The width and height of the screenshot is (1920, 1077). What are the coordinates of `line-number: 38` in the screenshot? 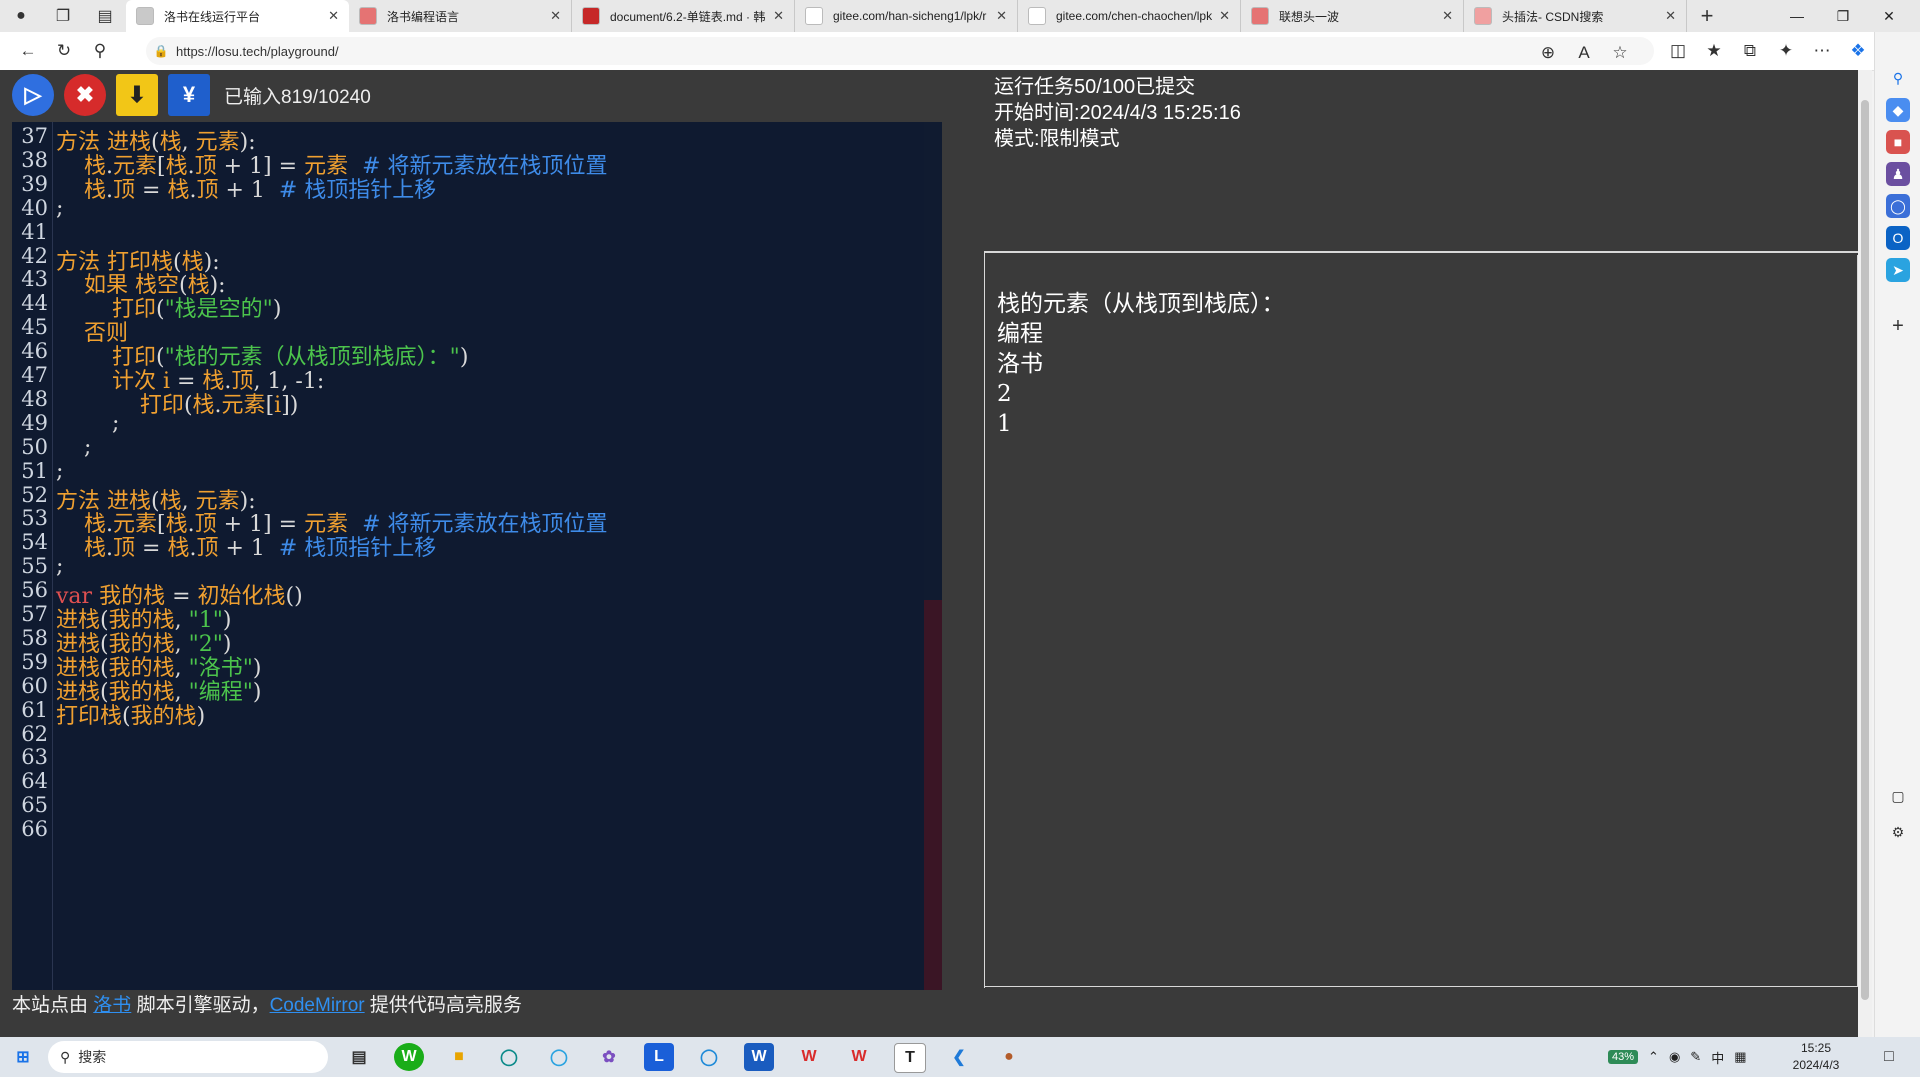 It's located at (34, 159).